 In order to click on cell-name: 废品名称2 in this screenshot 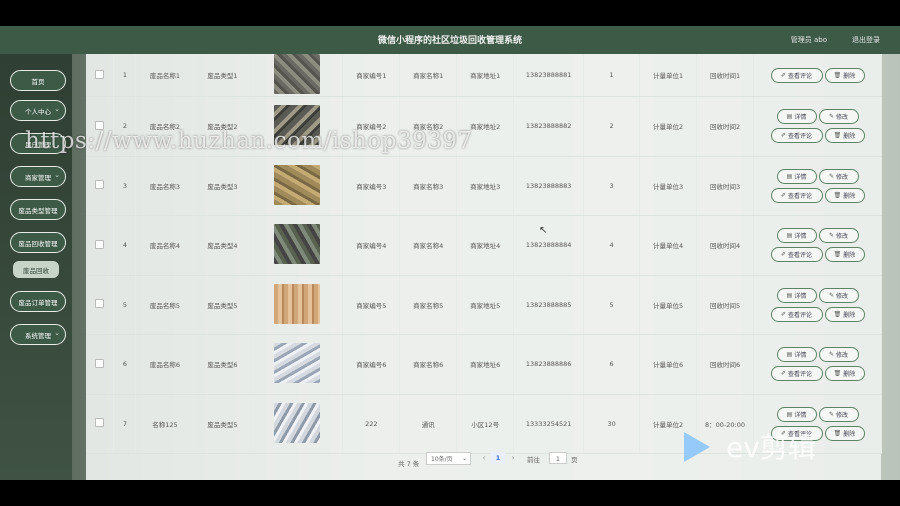, I will do `click(165, 126)`.